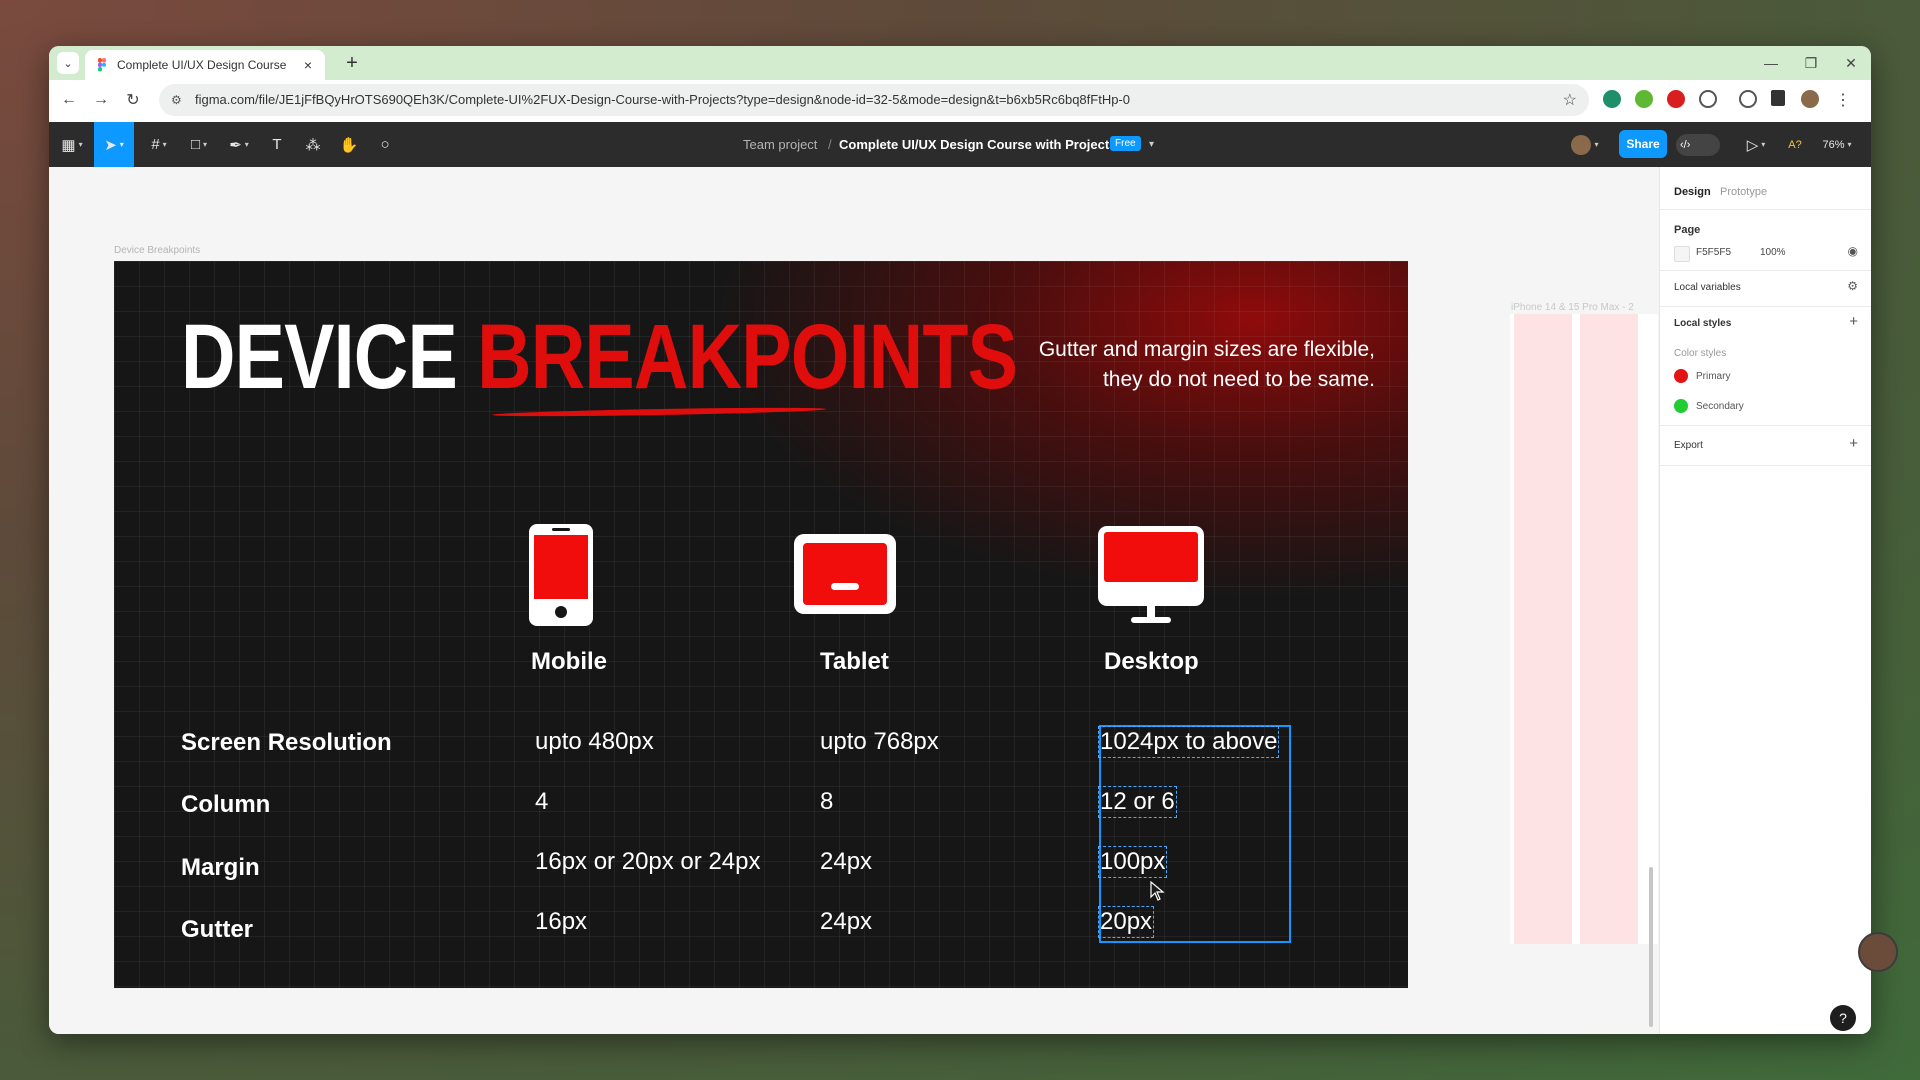 The height and width of the screenshot is (1080, 1920). What do you see at coordinates (1853, 251) in the screenshot?
I see `eye-icon: ◉` at bounding box center [1853, 251].